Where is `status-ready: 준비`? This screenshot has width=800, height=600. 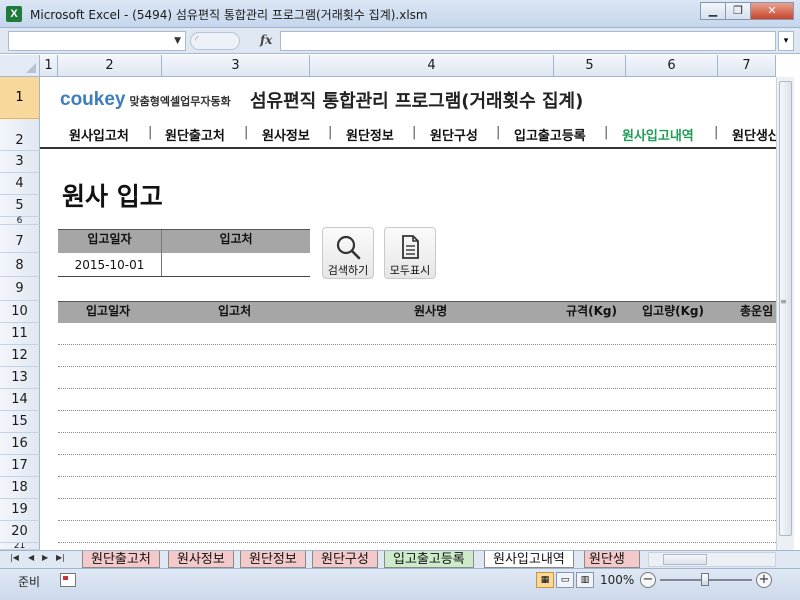
status-ready: 준비 is located at coordinates (29, 582).